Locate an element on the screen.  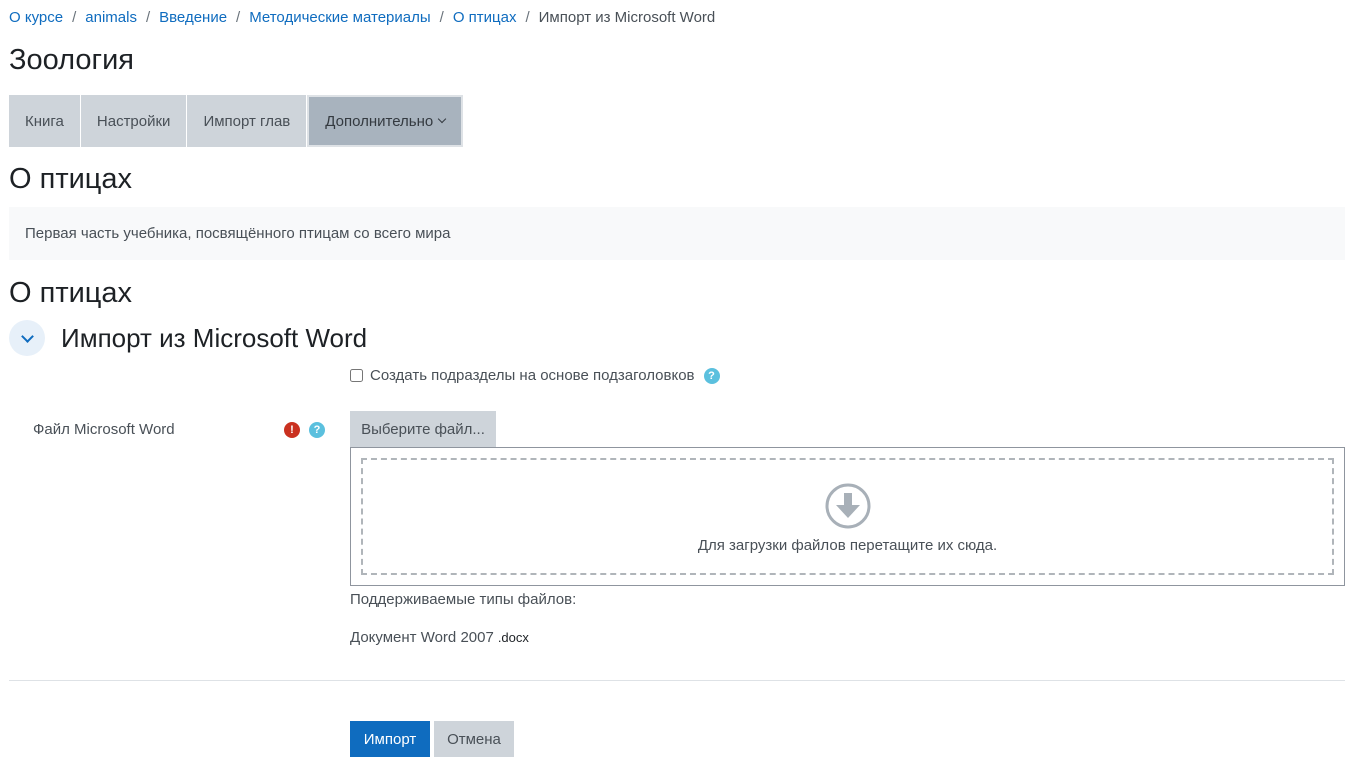
page-title: Зоология is located at coordinates (71, 60).